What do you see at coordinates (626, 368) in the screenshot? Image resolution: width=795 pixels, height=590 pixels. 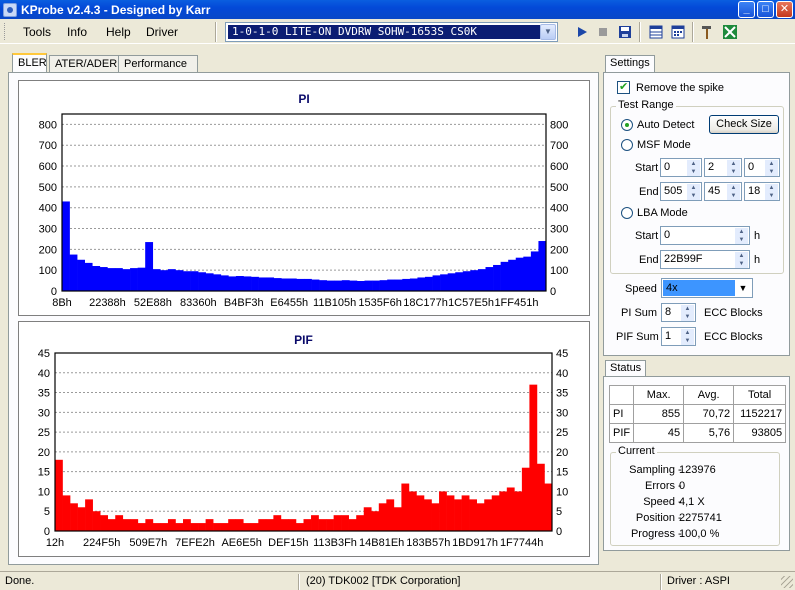 I see `status-tab: Status` at bounding box center [626, 368].